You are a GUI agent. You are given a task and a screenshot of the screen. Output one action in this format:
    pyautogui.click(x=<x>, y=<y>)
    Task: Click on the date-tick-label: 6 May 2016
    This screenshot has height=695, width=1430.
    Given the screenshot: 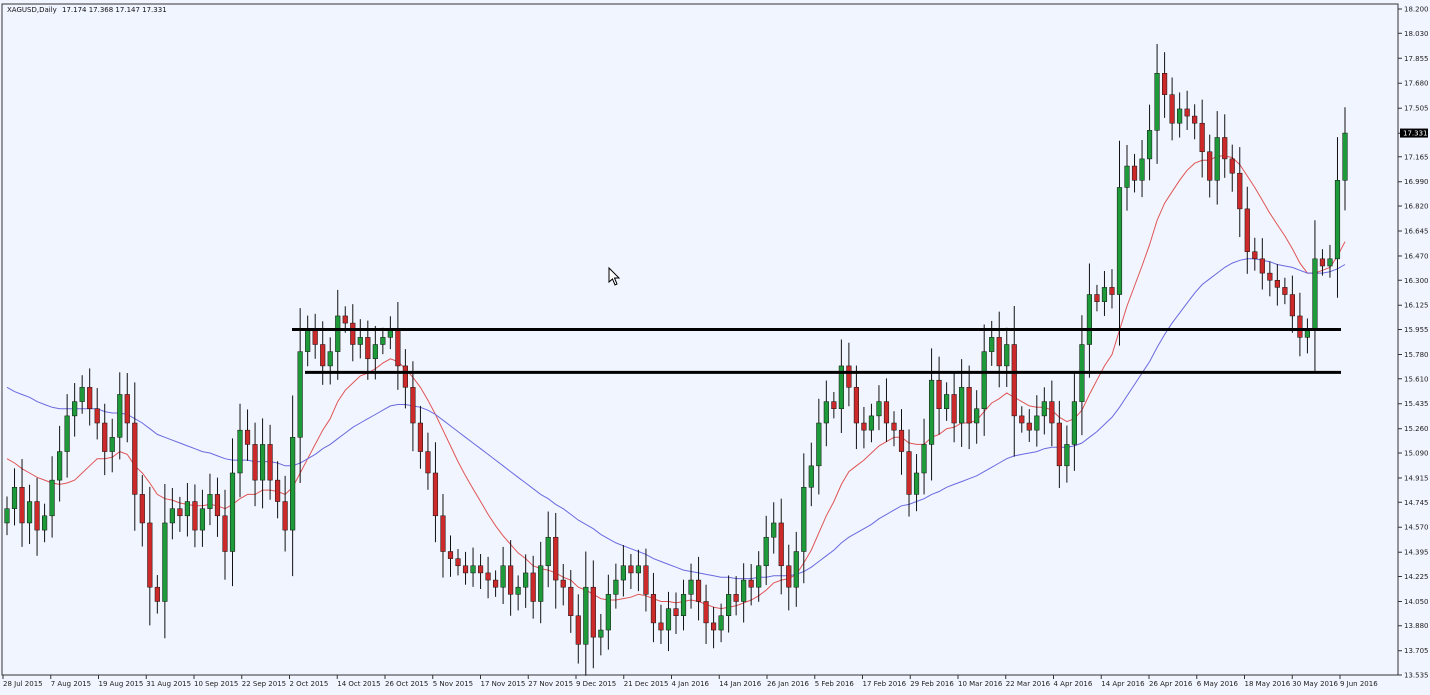 What is the action you would take?
    pyautogui.click(x=1218, y=684)
    